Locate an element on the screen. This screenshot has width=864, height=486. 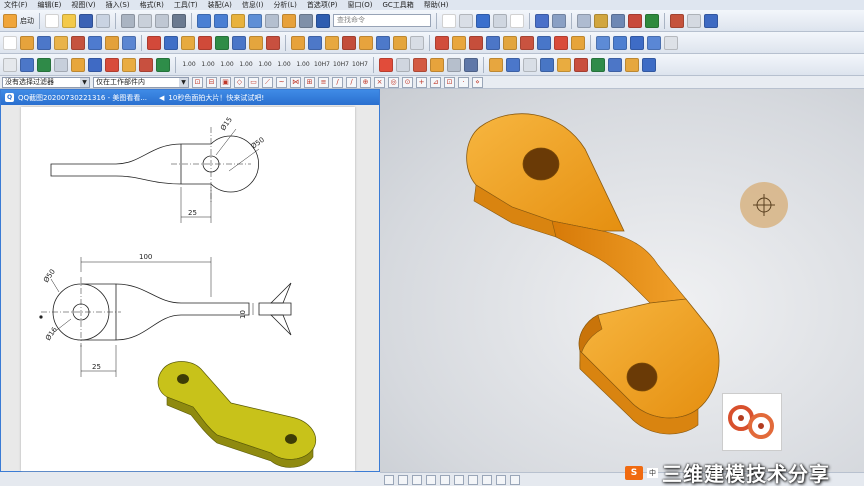
arc-icon is located at coordinates (431, 479).